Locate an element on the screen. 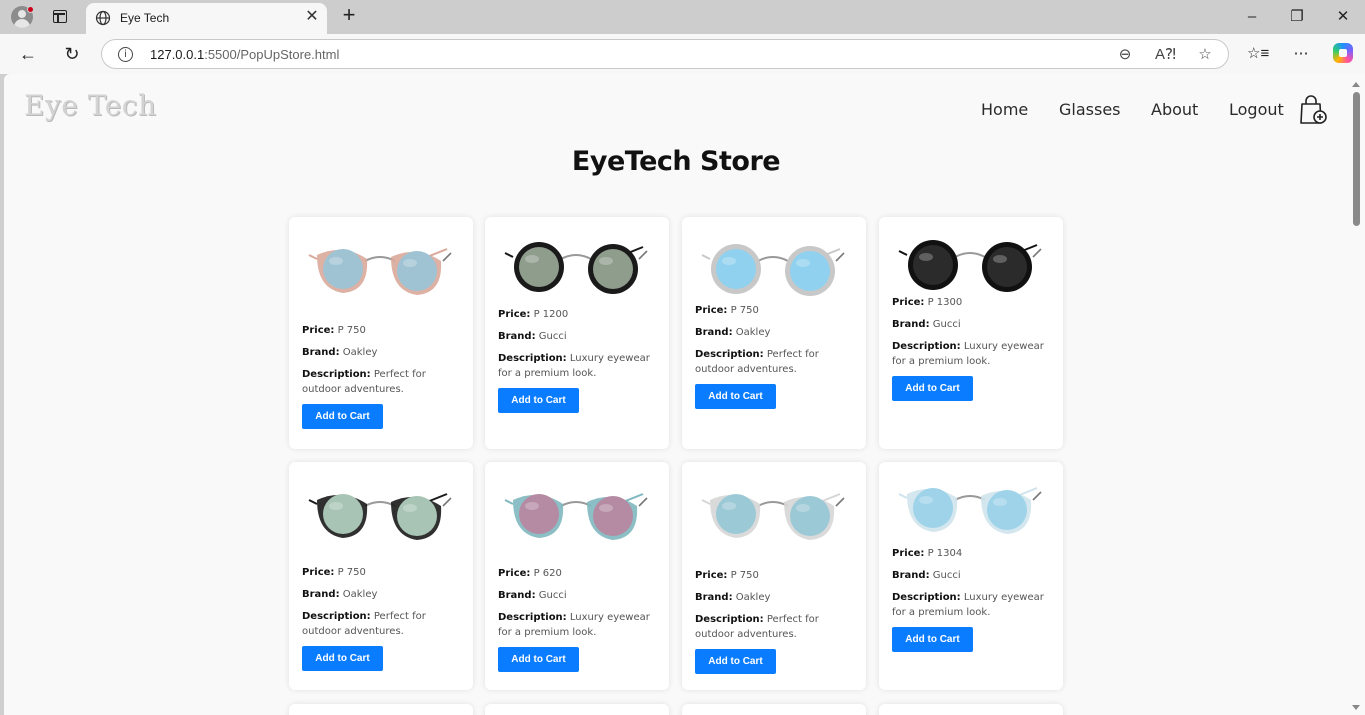 The width and height of the screenshot is (1365, 715). shopping-bag-icon is located at coordinates (1313, 110).